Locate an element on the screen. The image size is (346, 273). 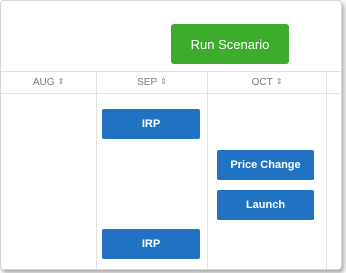
month-header-row: AUG ⇕ SEP ⇕ OCT ⇕ is located at coordinates (171, 82).